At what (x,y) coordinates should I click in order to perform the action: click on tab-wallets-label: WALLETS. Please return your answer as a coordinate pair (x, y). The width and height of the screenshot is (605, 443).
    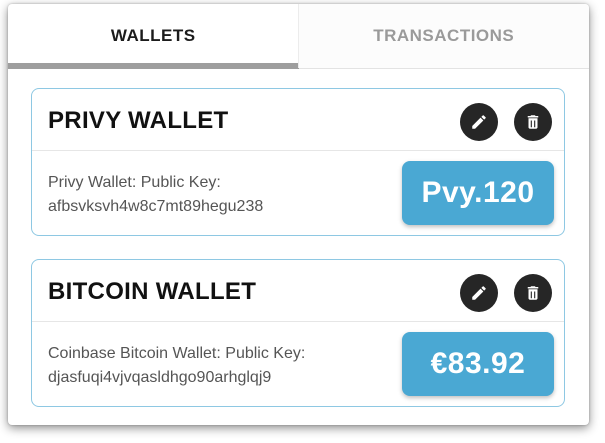
    Looking at the image, I should click on (153, 35).